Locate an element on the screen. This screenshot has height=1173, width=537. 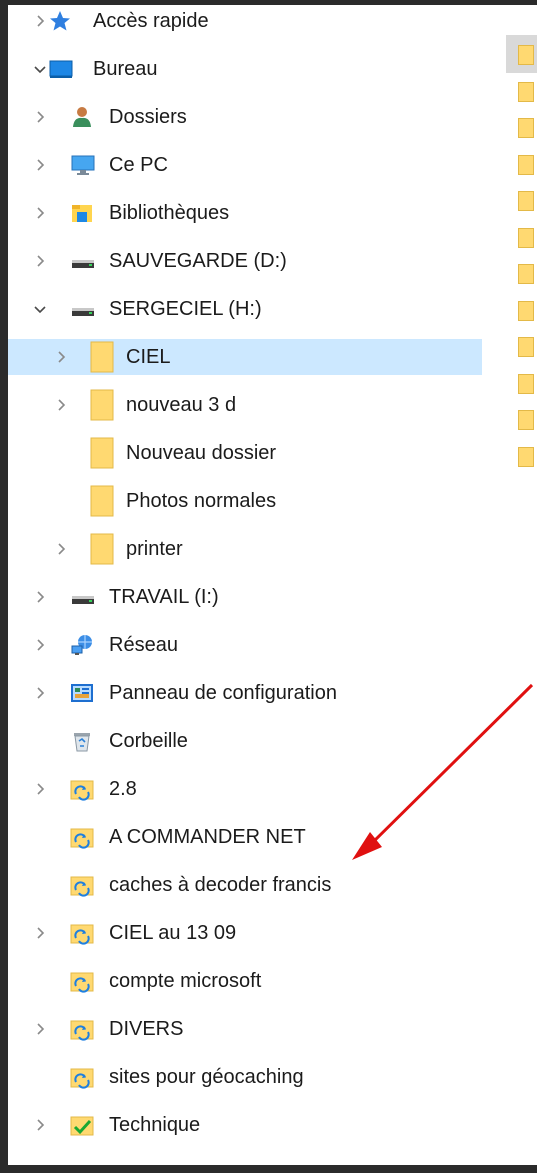
network-icon is located at coordinates (82, 645).